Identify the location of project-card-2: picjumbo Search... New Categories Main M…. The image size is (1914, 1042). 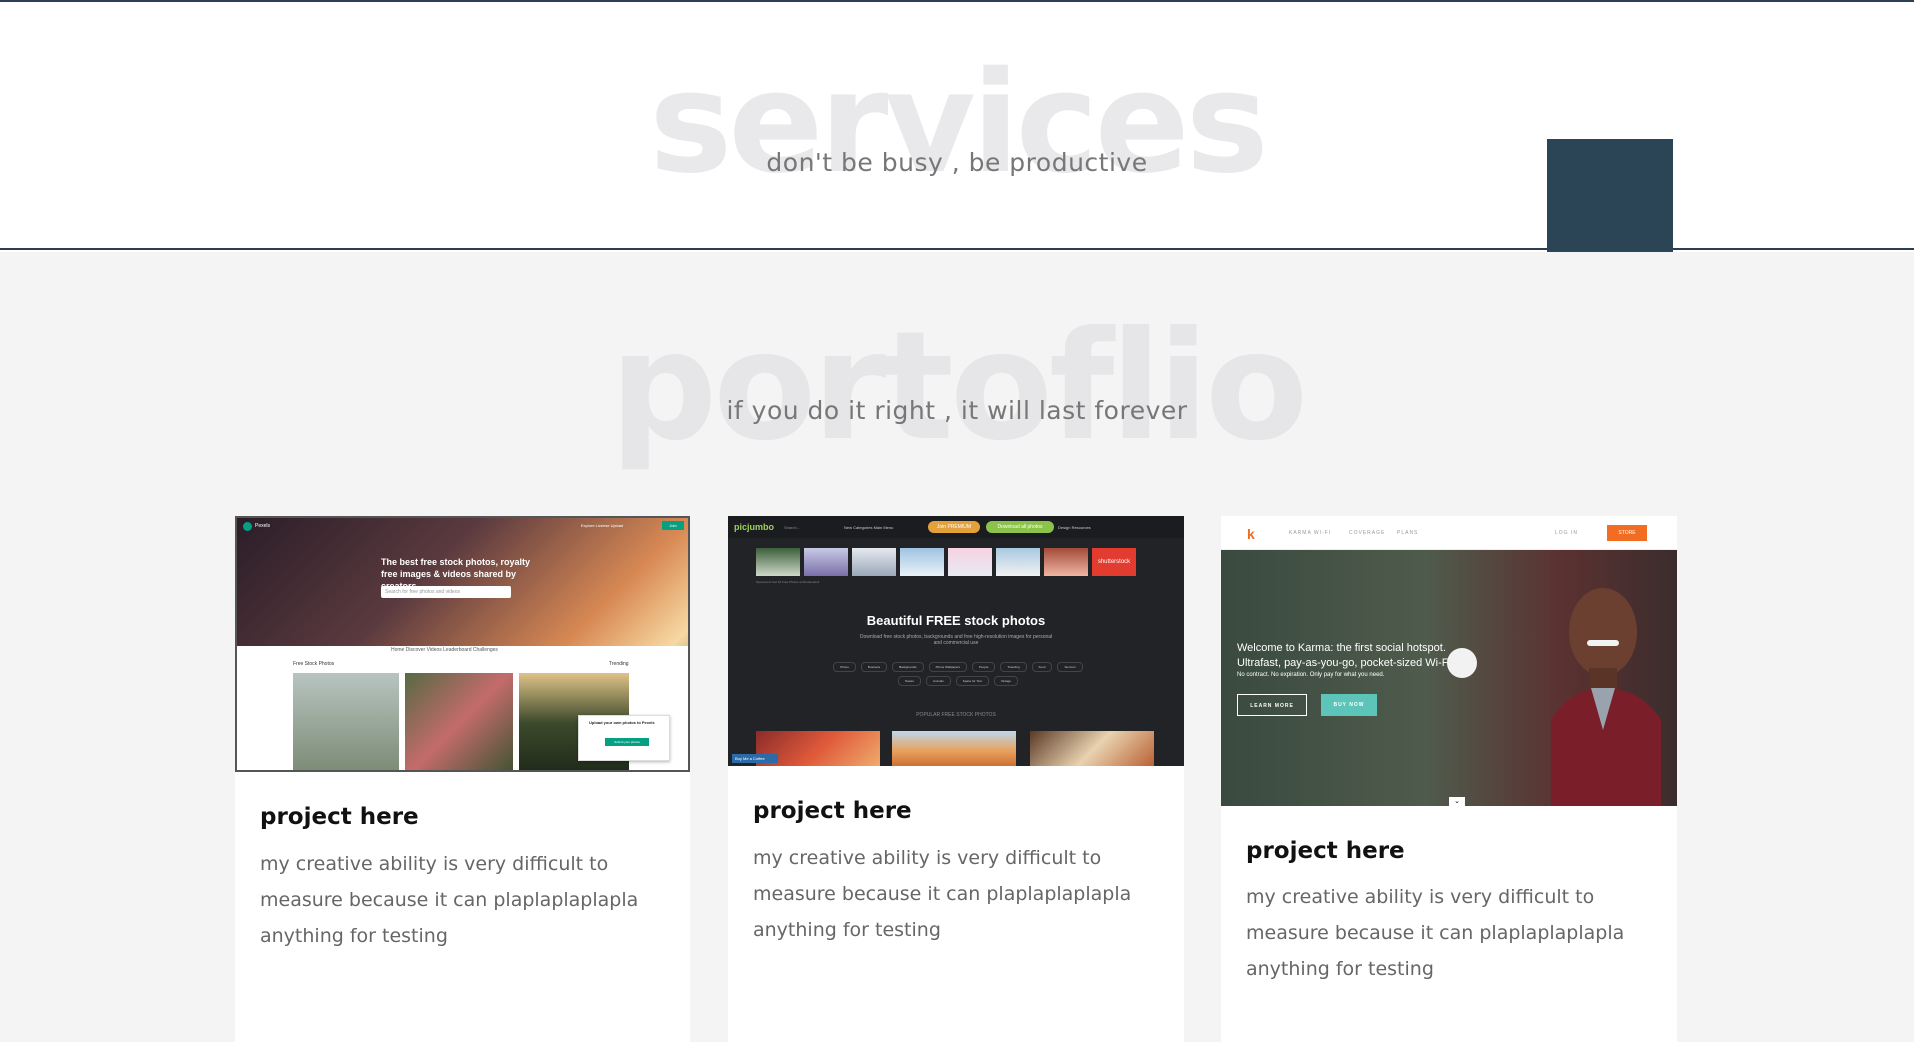
(956, 779).